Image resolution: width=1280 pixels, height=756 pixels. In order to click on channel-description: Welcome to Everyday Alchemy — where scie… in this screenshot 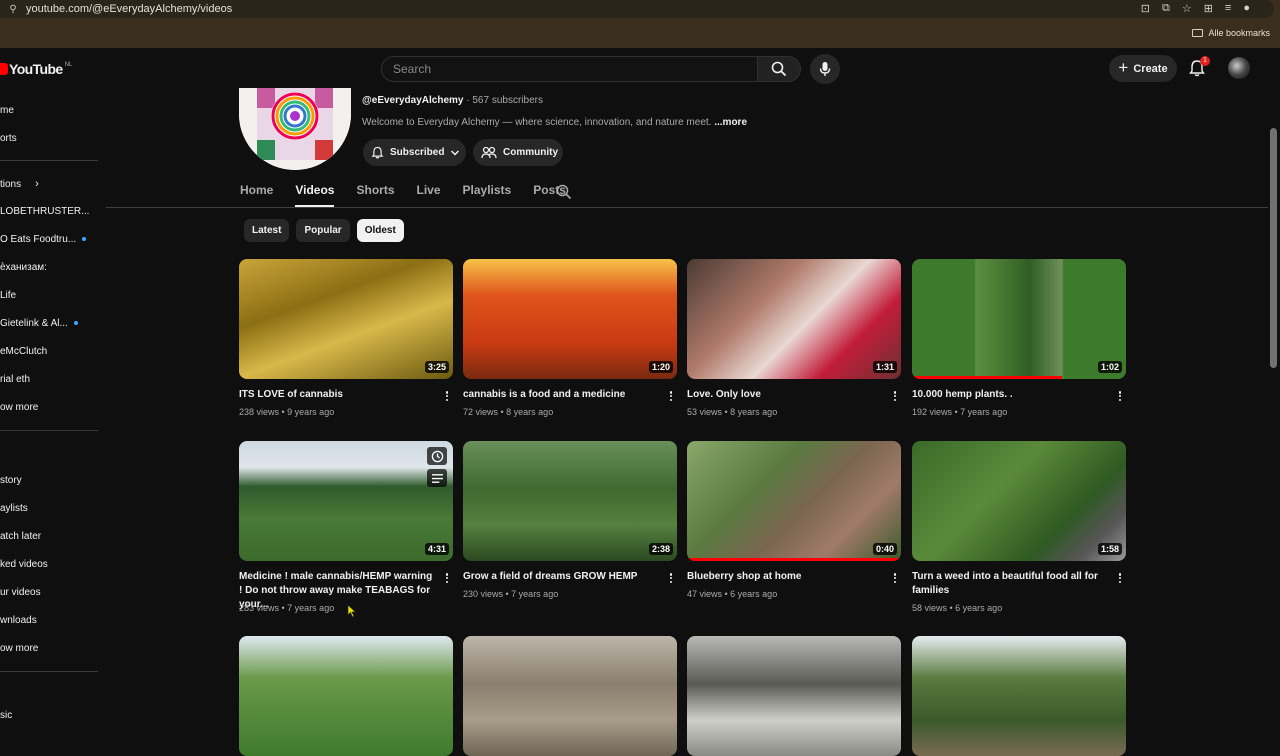, I will do `click(554, 122)`.